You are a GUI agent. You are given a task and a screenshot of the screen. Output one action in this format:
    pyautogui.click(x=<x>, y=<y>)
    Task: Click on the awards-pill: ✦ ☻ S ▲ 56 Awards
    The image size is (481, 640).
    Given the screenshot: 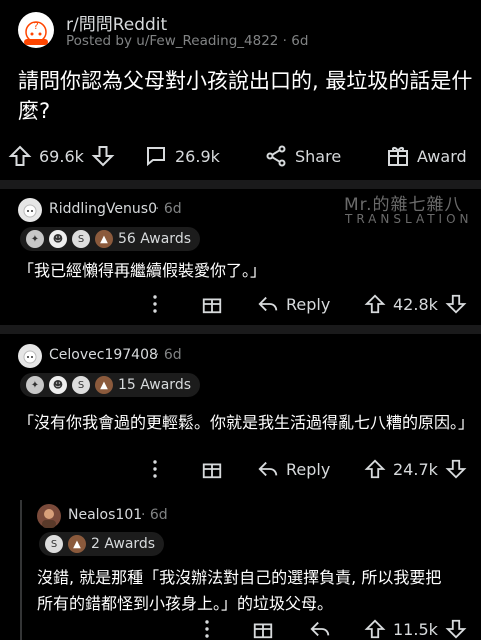 What is the action you would take?
    pyautogui.click(x=110, y=239)
    